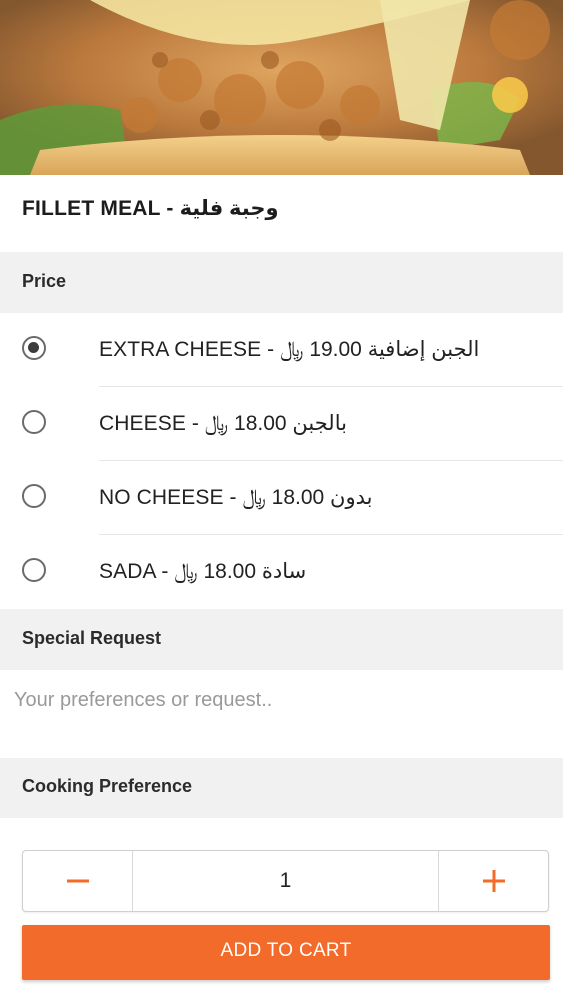 The width and height of the screenshot is (563, 1000). I want to click on product-title: FILLET MEAL - وجبة فلية, so click(150, 208).